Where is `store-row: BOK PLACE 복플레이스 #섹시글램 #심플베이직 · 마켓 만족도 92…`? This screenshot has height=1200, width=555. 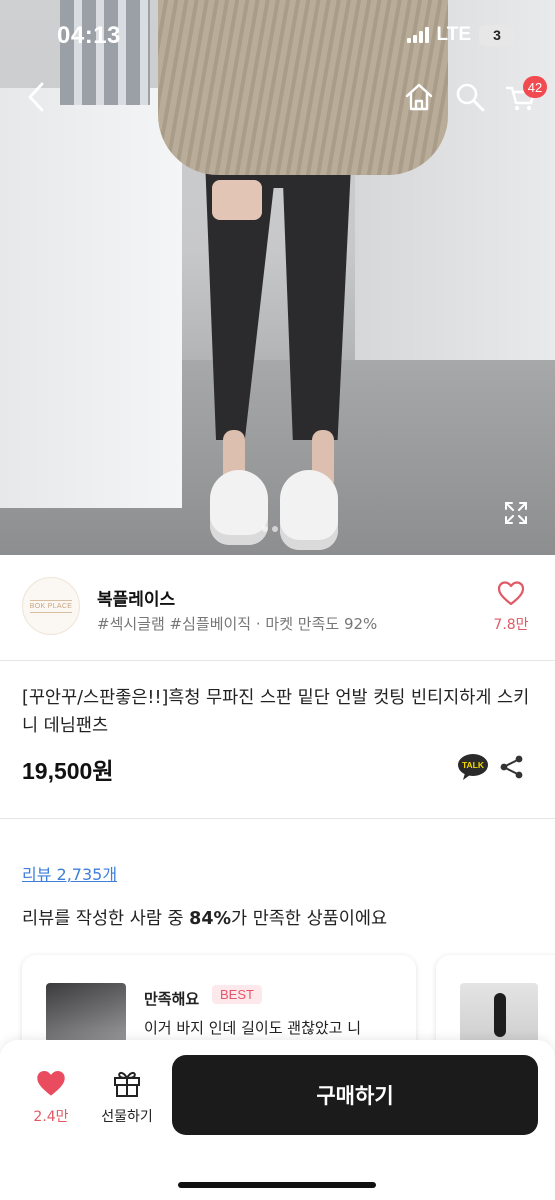
store-row: BOK PLACE 복플레이스 #섹시글램 #심플베이직 · 마켓 만족도 92… is located at coordinates (277, 610).